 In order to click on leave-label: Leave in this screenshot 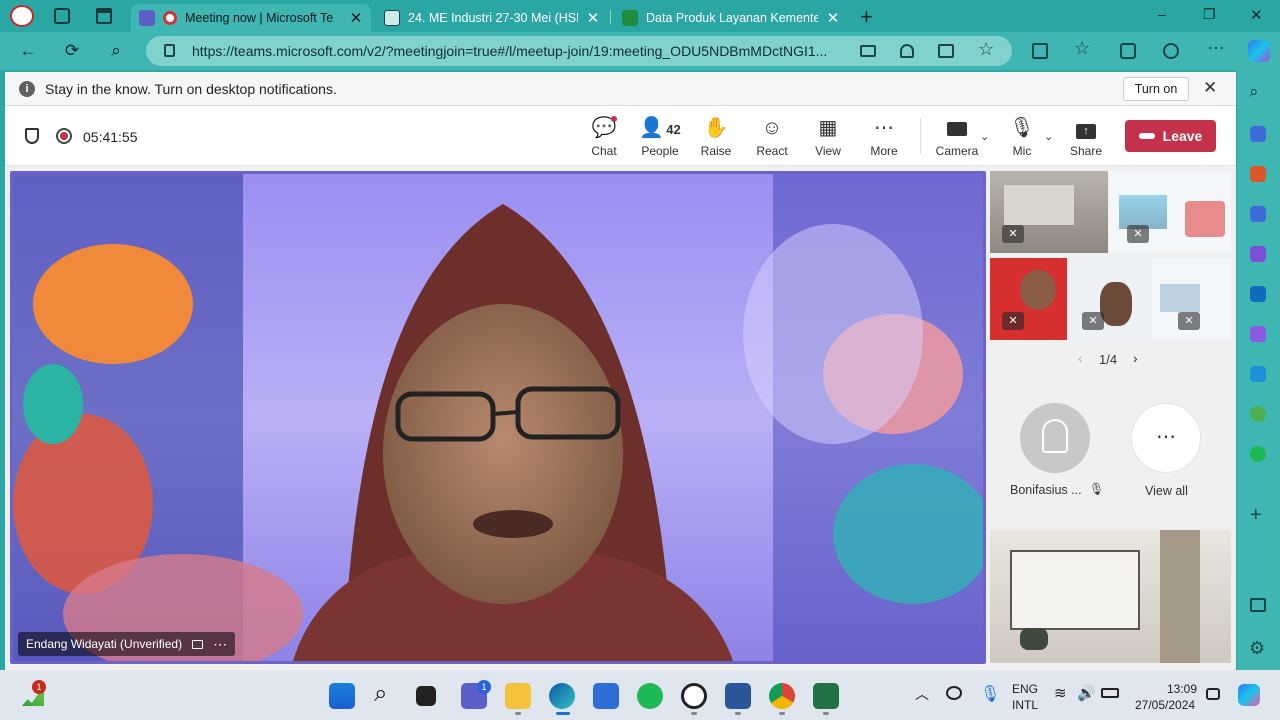, I will do `click(1182, 136)`.